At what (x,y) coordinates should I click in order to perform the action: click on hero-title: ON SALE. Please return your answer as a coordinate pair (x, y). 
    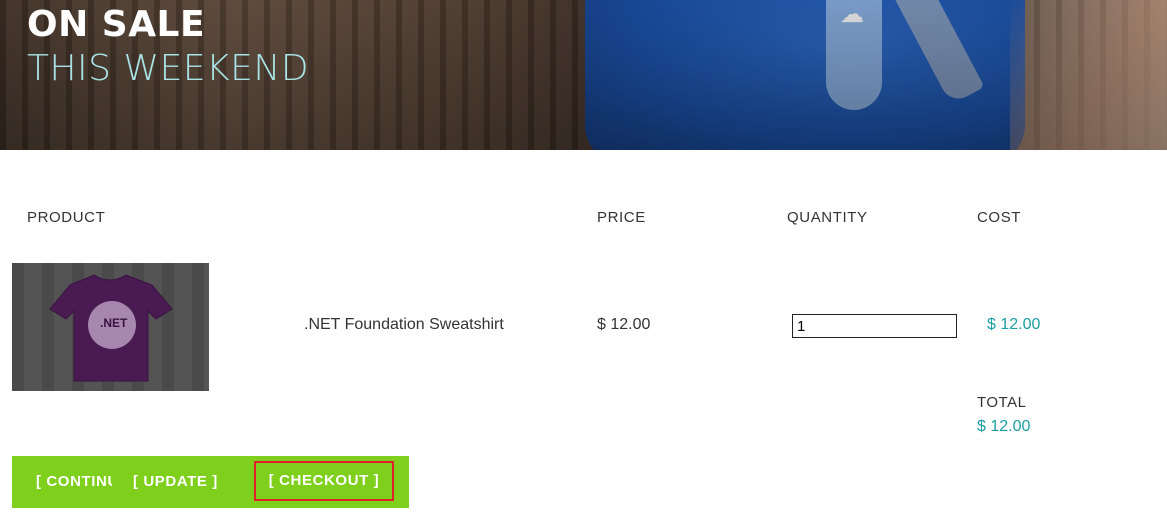
    Looking at the image, I should click on (116, 24).